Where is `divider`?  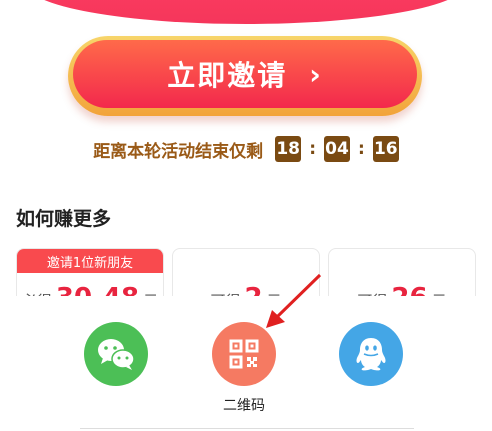 divider is located at coordinates (247, 428).